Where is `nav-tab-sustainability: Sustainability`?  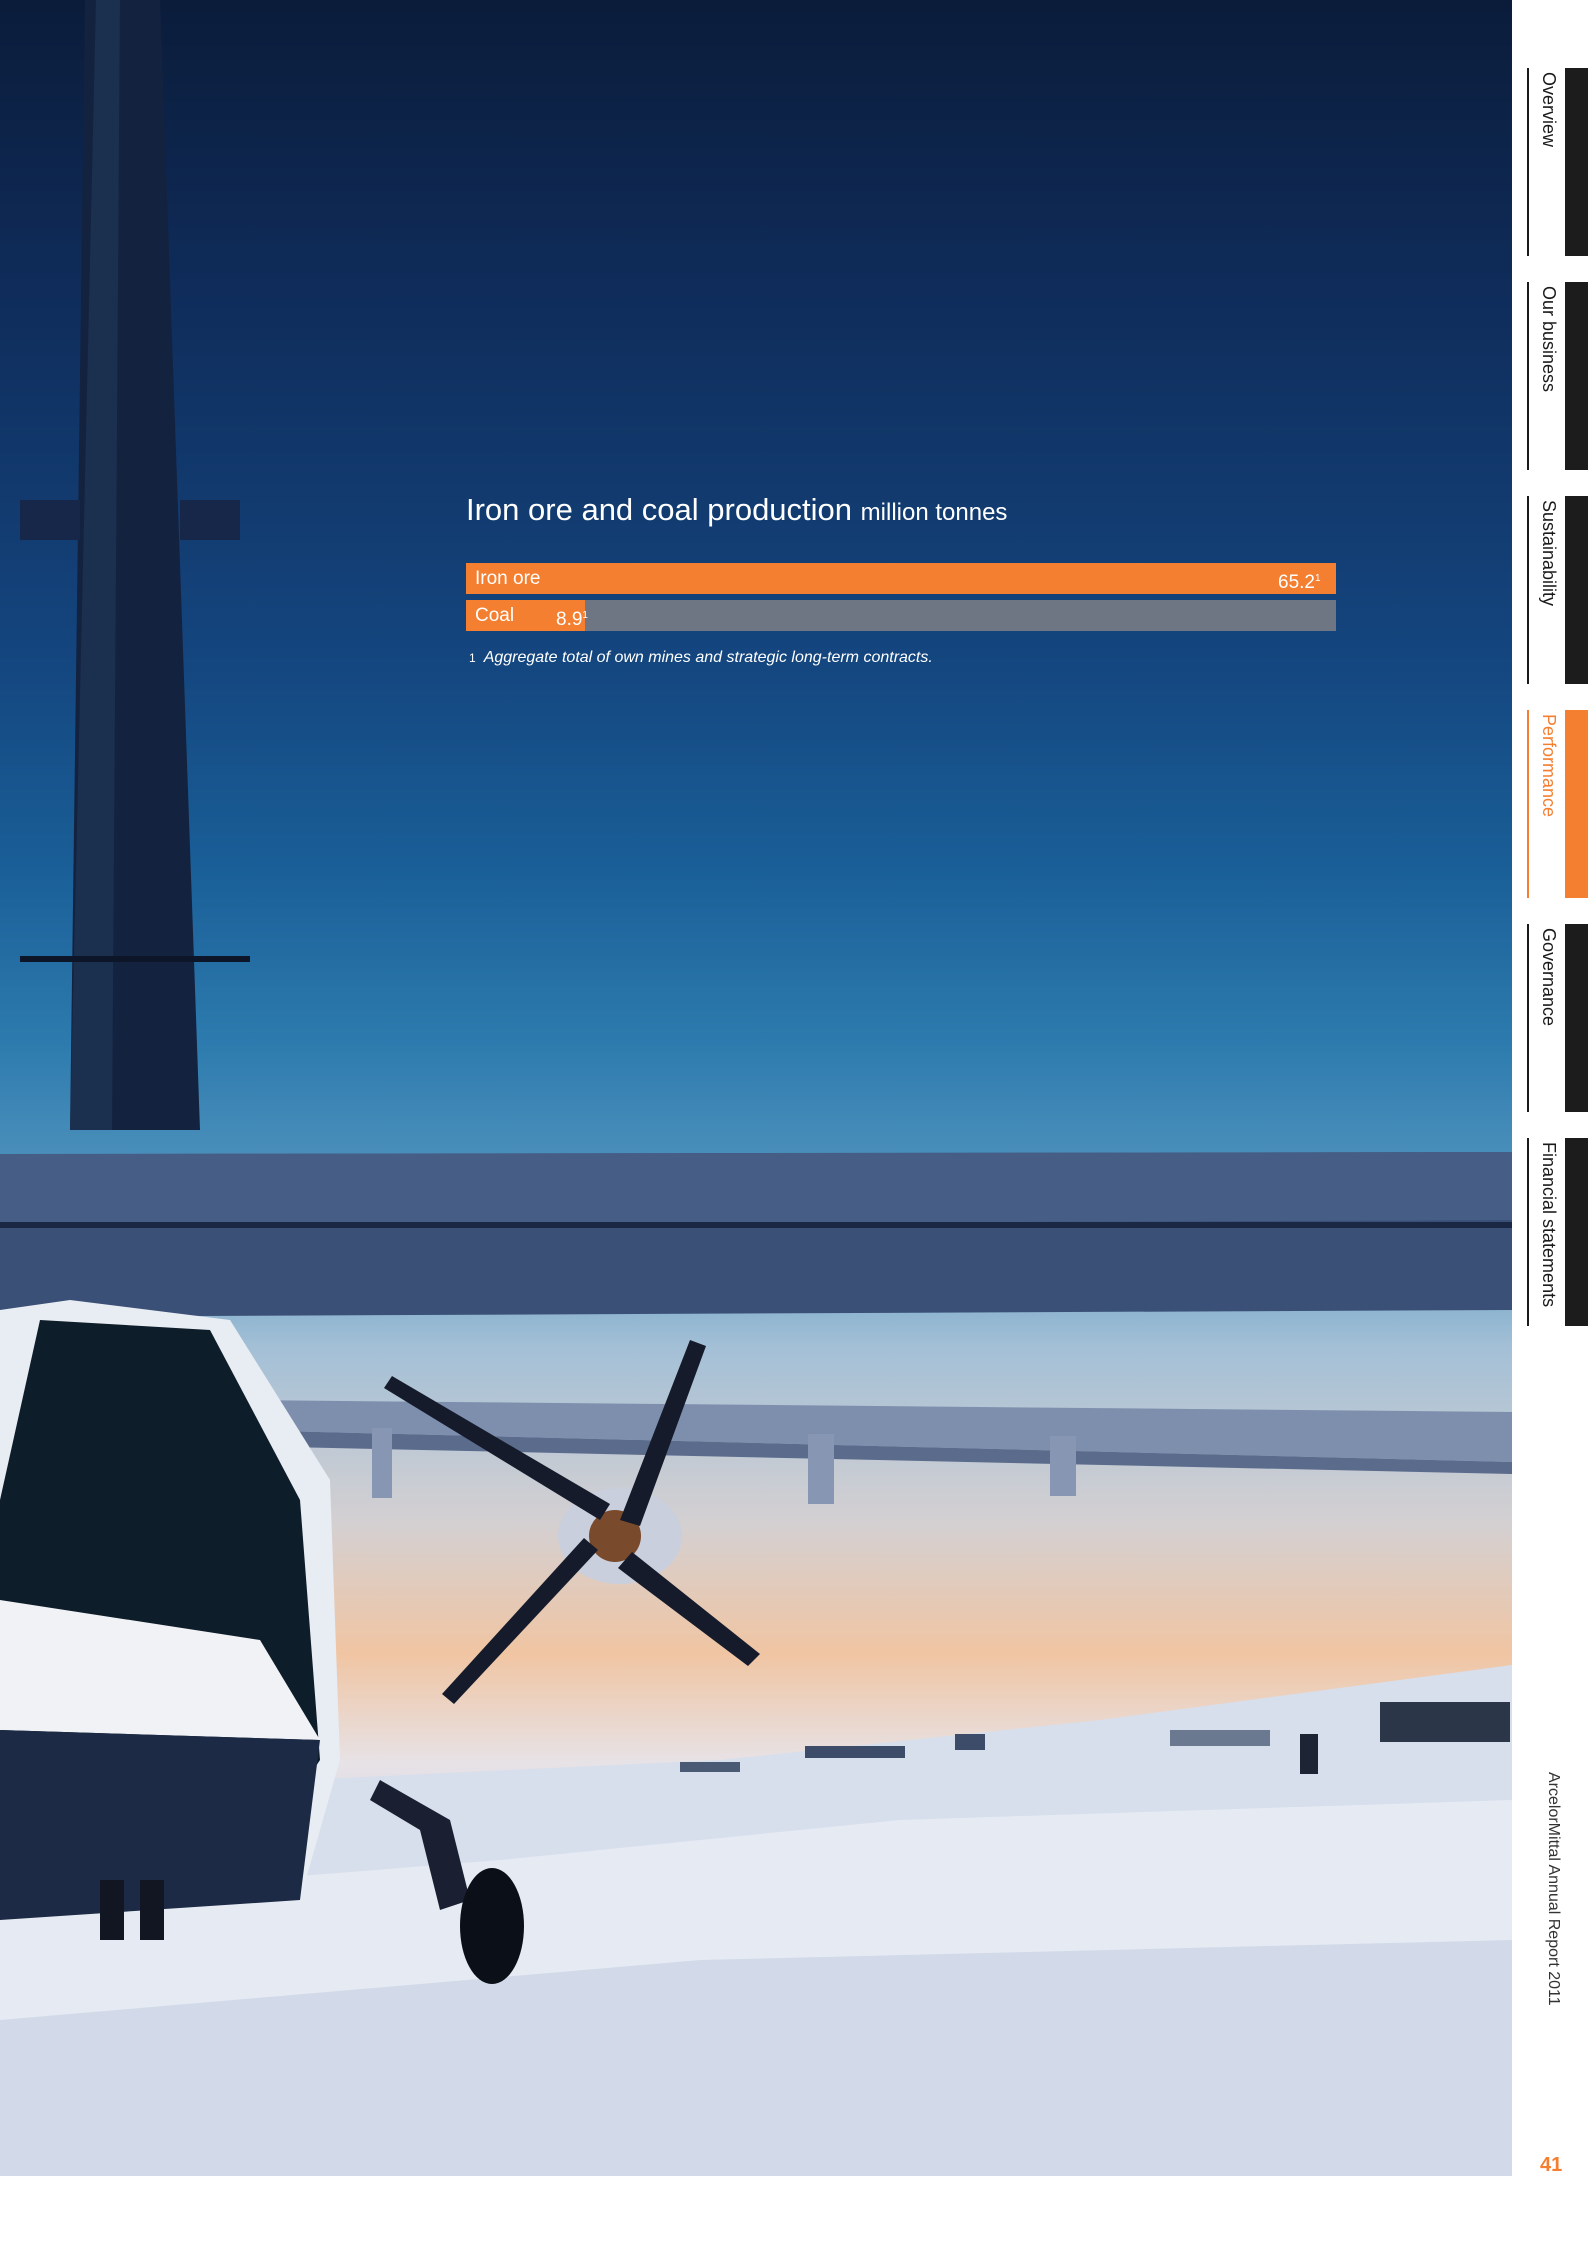 nav-tab-sustainability: Sustainability is located at coordinates (1550, 590).